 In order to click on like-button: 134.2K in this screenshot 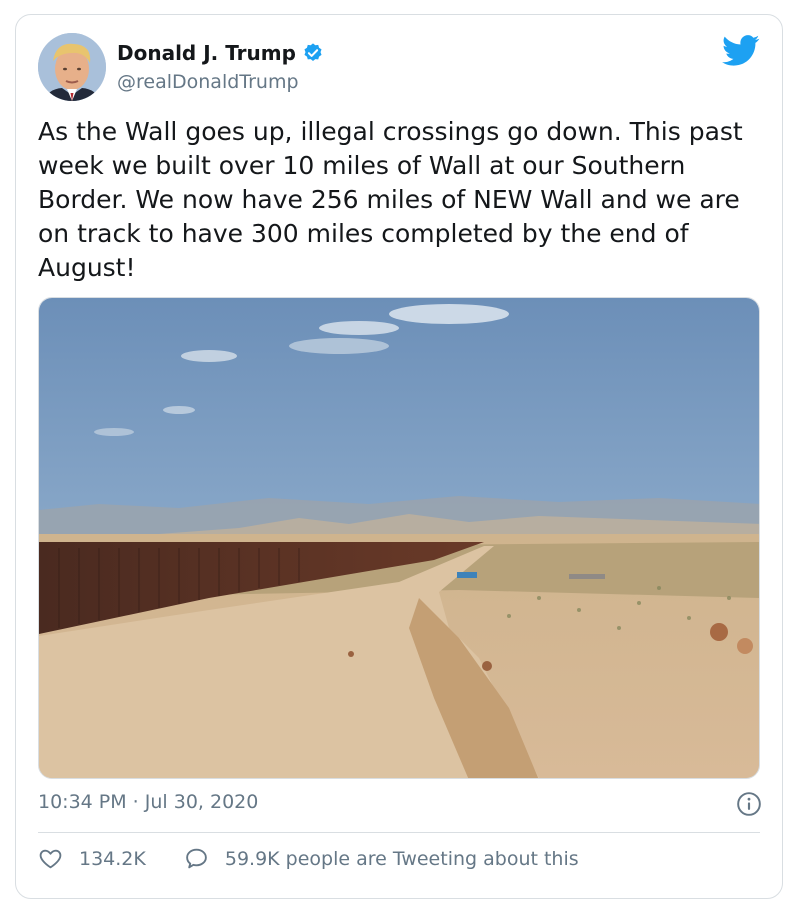, I will do `click(92, 858)`.